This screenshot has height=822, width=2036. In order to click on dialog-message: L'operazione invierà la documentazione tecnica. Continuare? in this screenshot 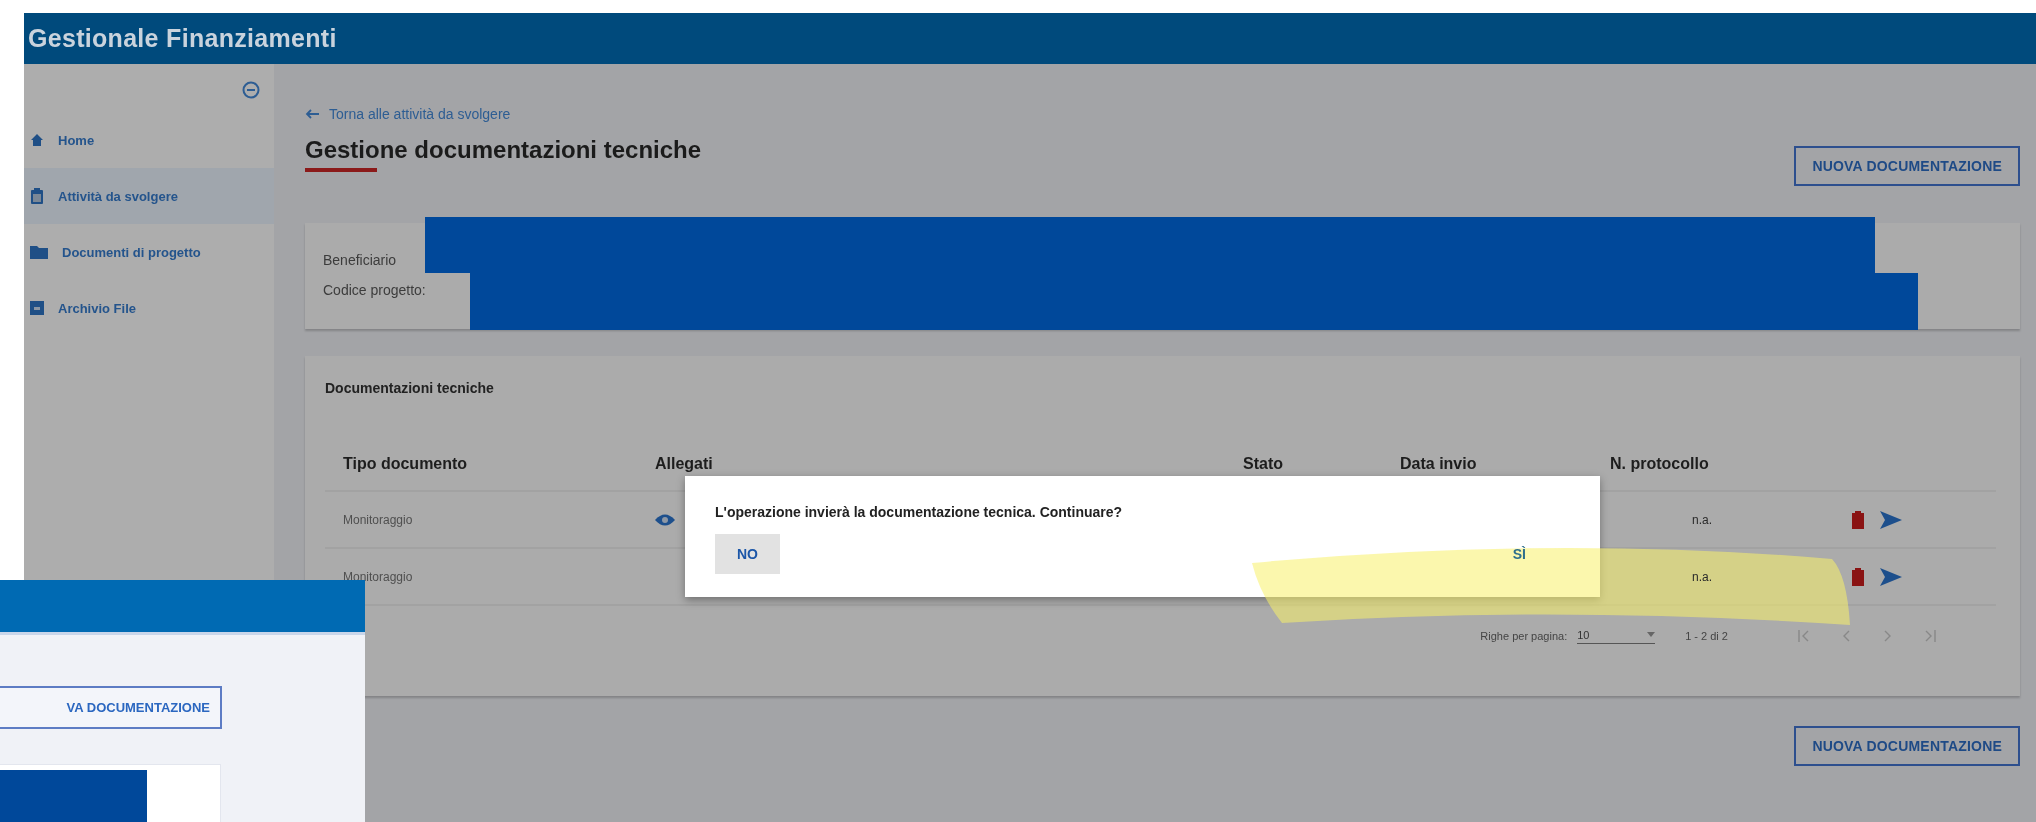, I will do `click(919, 512)`.